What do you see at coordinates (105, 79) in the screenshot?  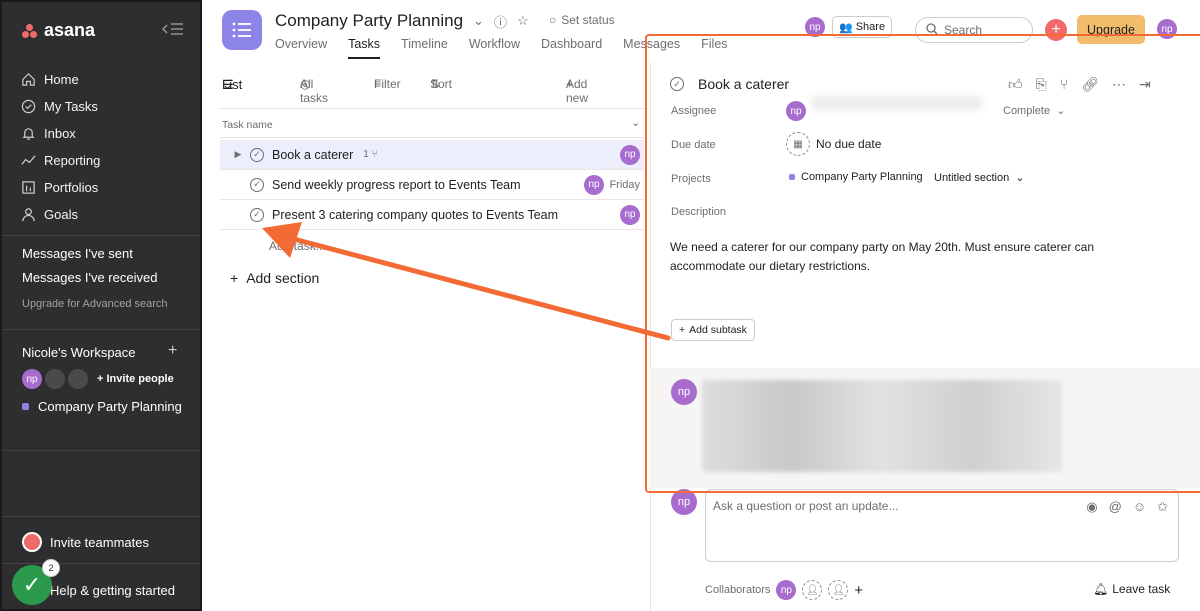 I see `sidebar-item-home: Home` at bounding box center [105, 79].